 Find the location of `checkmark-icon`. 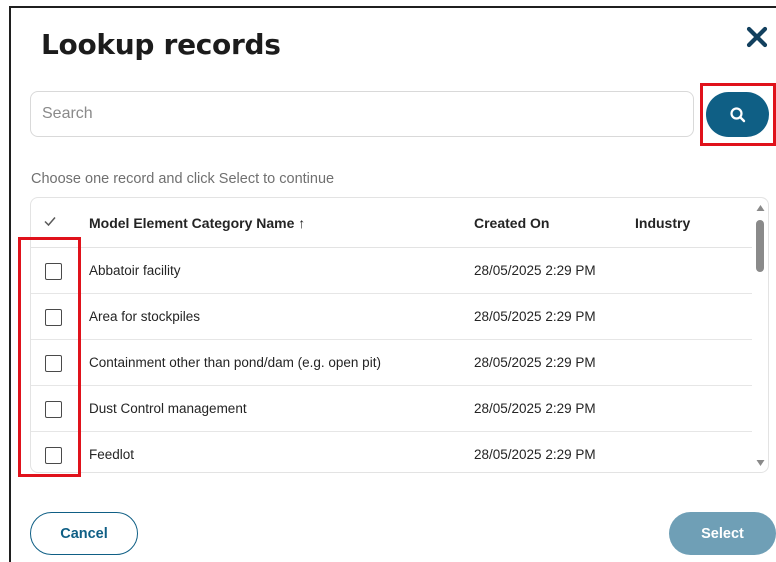

checkmark-icon is located at coordinates (50, 222).